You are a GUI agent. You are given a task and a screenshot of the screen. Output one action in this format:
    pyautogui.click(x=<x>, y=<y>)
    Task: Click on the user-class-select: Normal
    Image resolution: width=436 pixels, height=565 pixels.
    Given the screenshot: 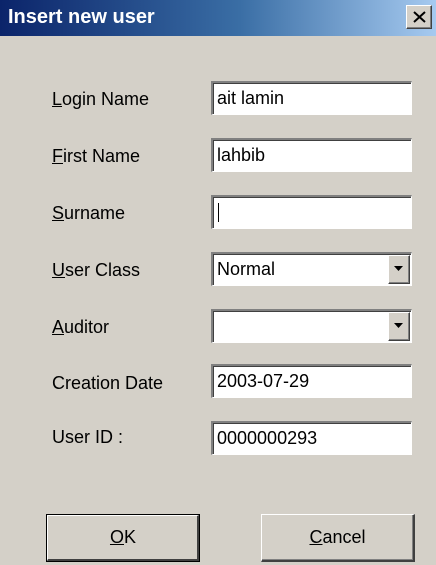 What is the action you would take?
    pyautogui.click(x=311, y=269)
    